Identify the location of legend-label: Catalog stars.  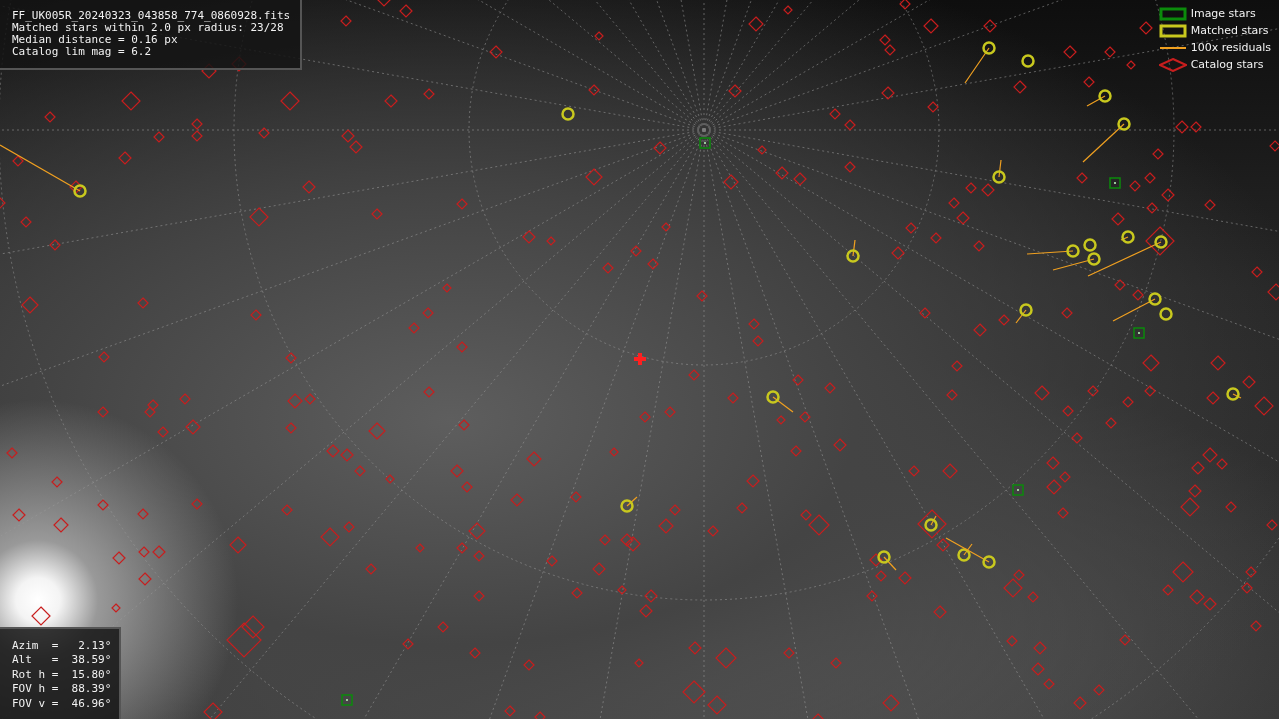
(1227, 64).